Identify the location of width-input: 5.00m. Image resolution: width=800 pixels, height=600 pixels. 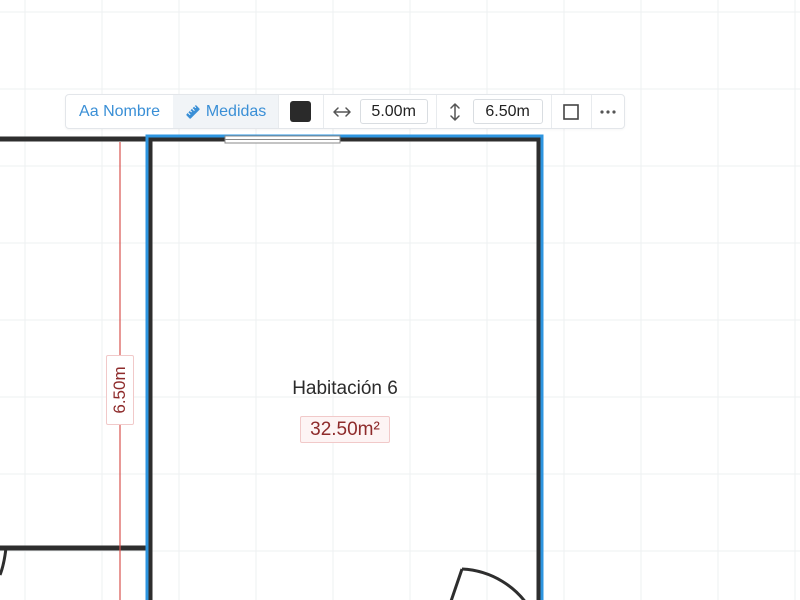
(393, 111).